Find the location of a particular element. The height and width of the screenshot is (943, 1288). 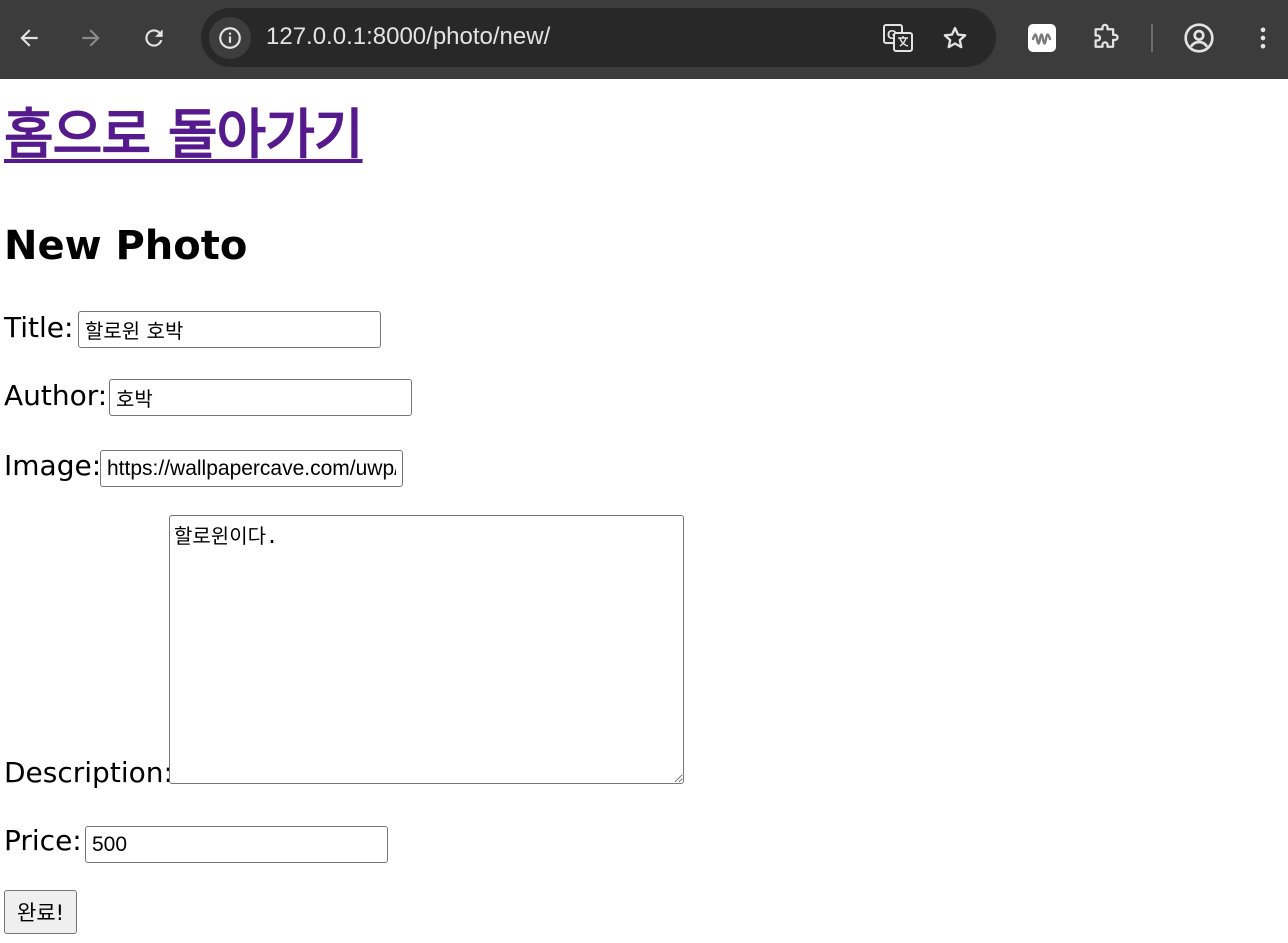

profile-button is located at coordinates (1199, 38).